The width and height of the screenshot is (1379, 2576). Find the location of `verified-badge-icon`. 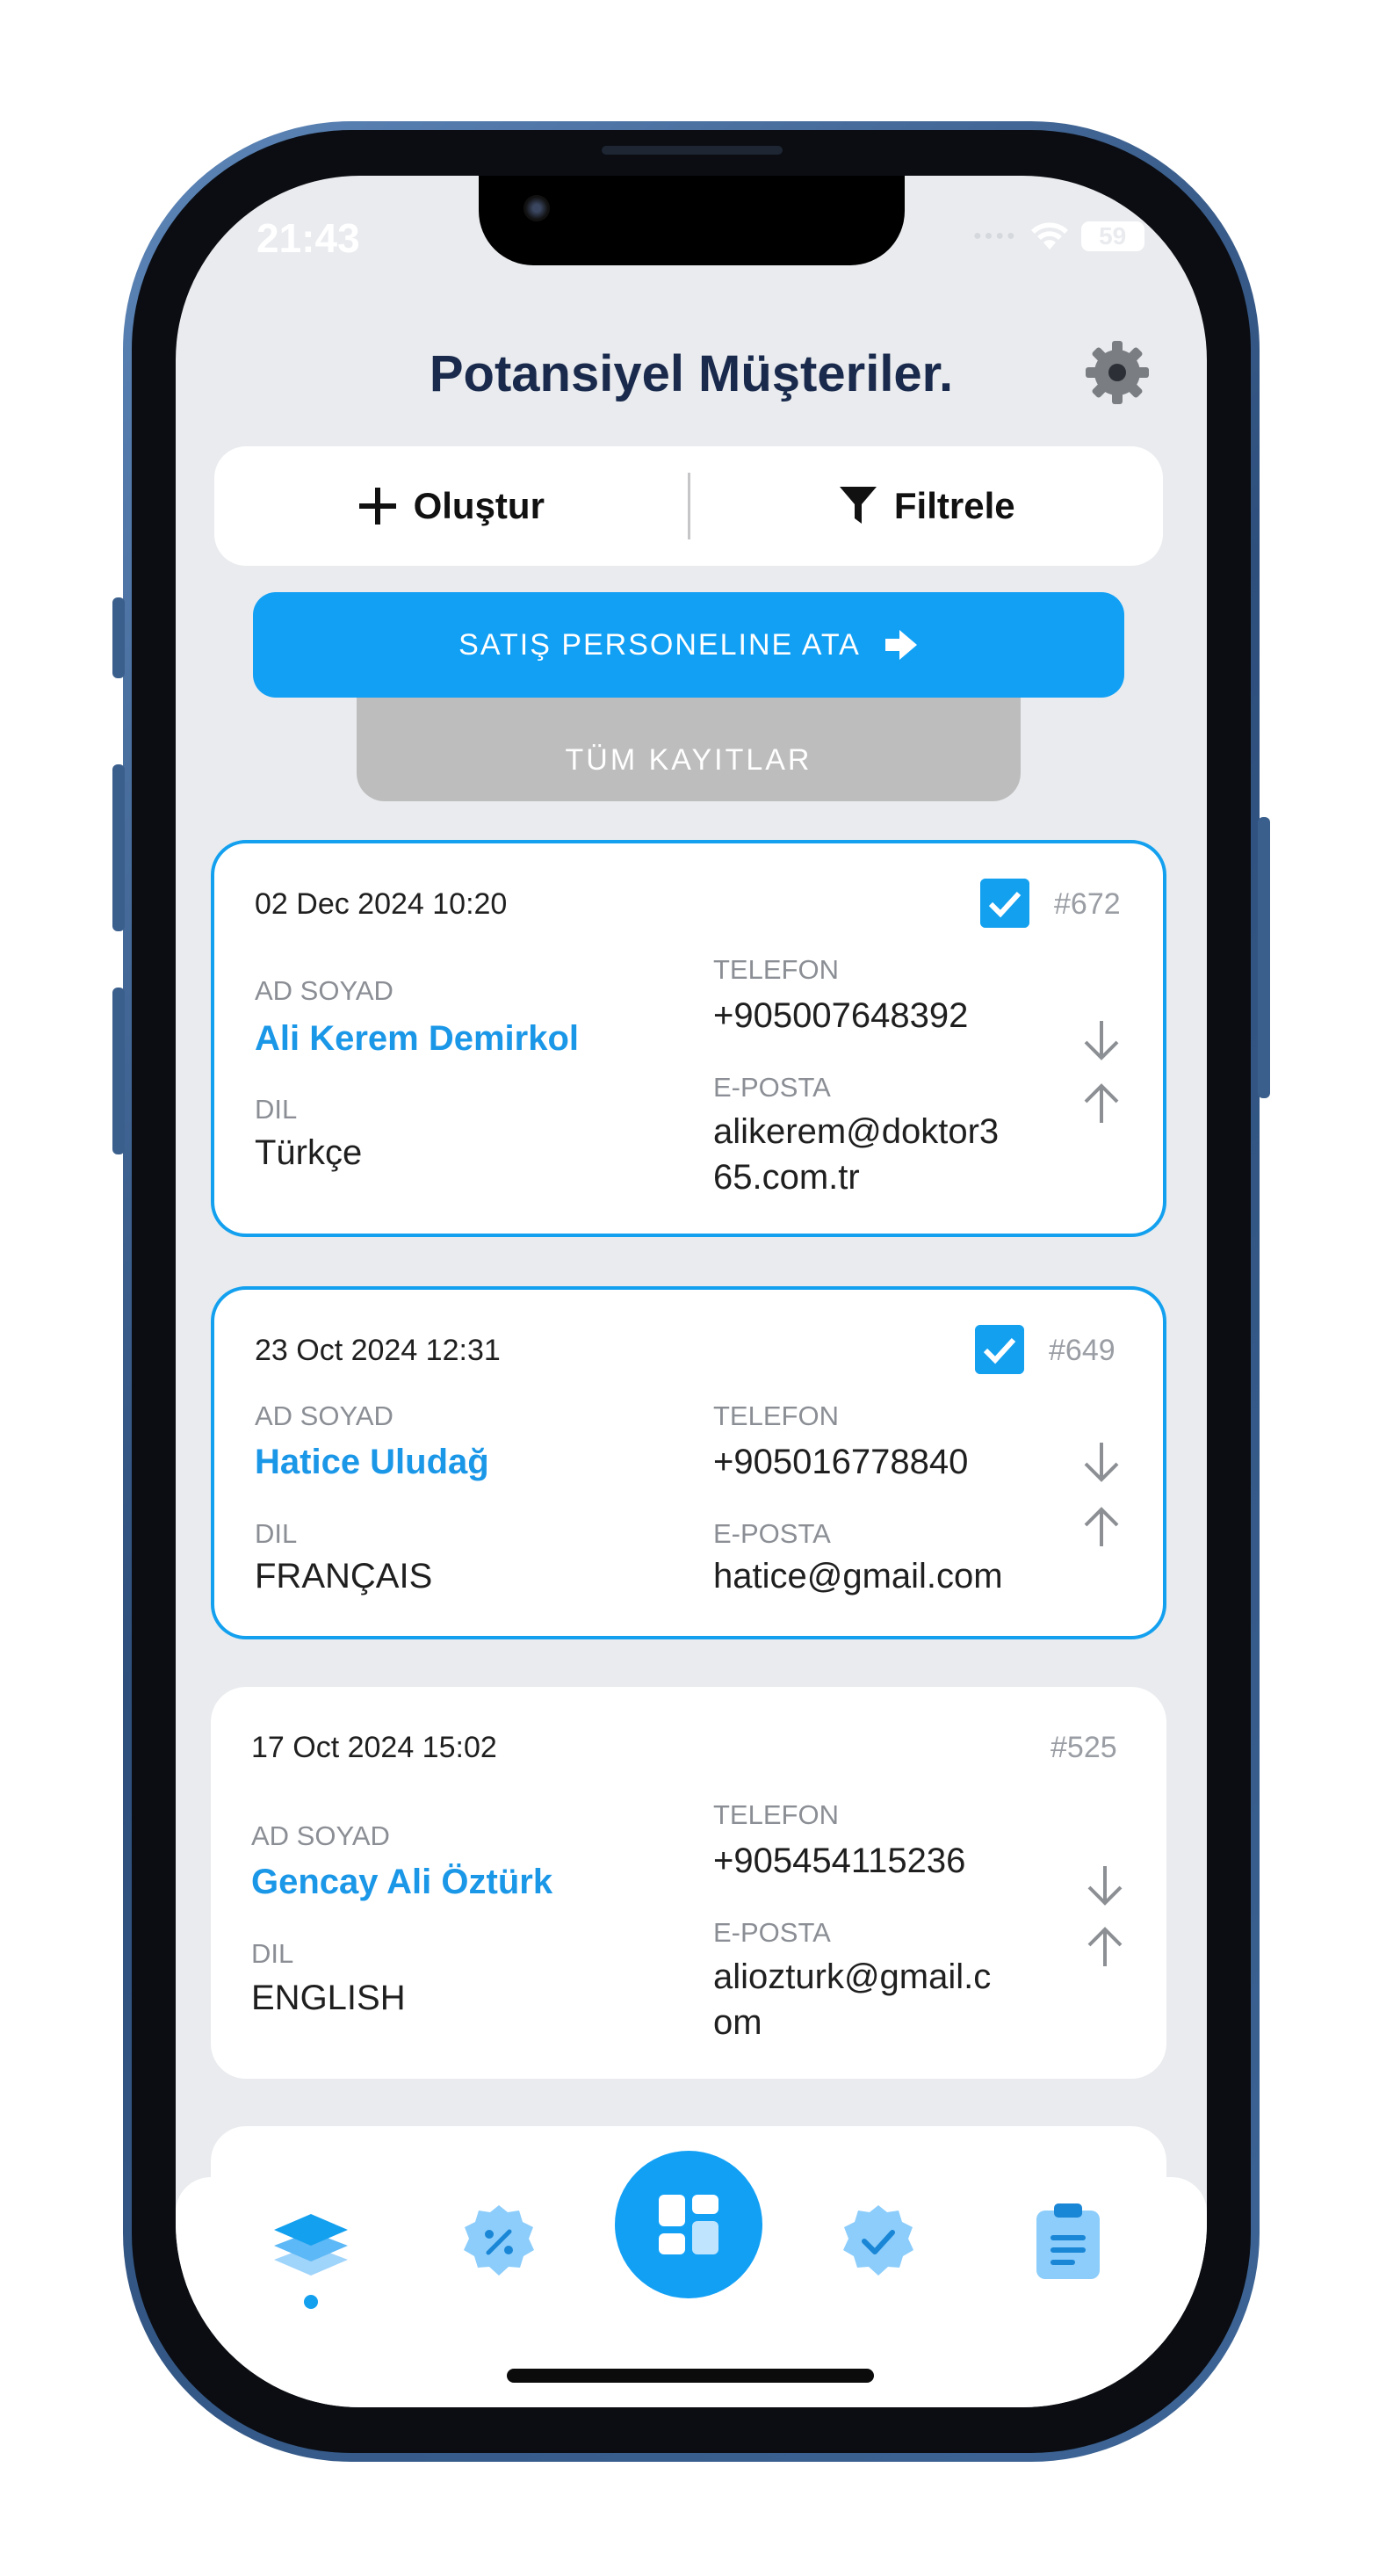

verified-badge-icon is located at coordinates (878, 2242).